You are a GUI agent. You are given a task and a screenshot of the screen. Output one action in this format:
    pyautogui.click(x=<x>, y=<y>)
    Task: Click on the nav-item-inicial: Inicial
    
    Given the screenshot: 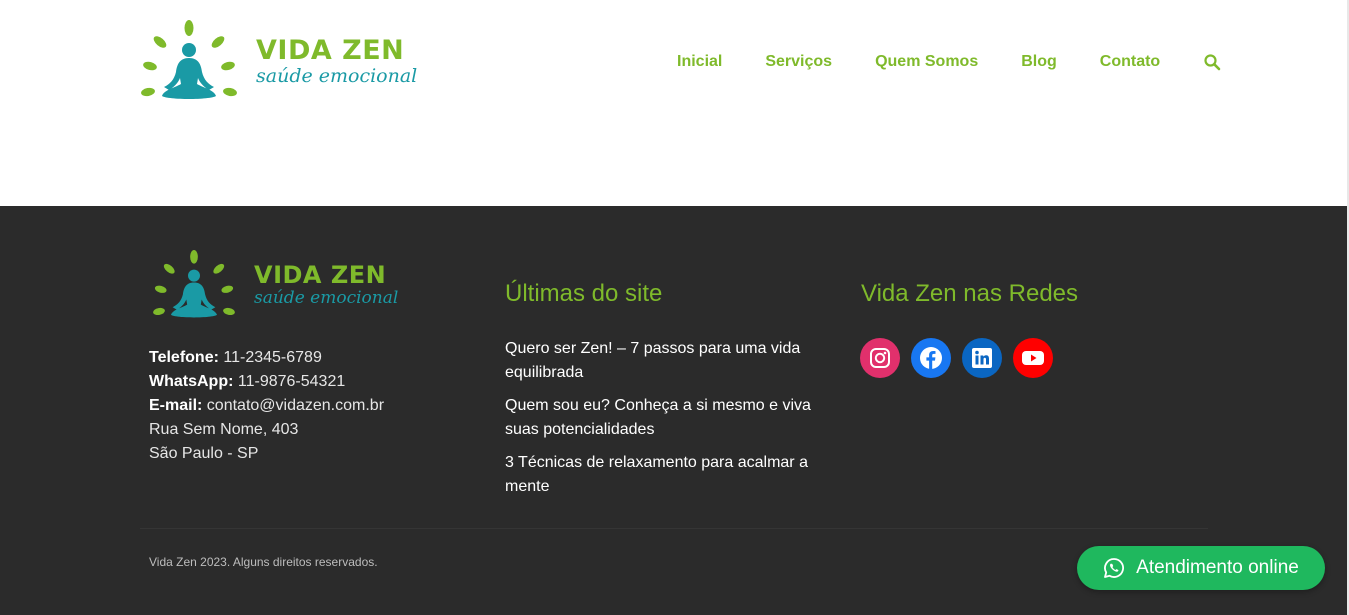 What is the action you would take?
    pyautogui.click(x=699, y=62)
    